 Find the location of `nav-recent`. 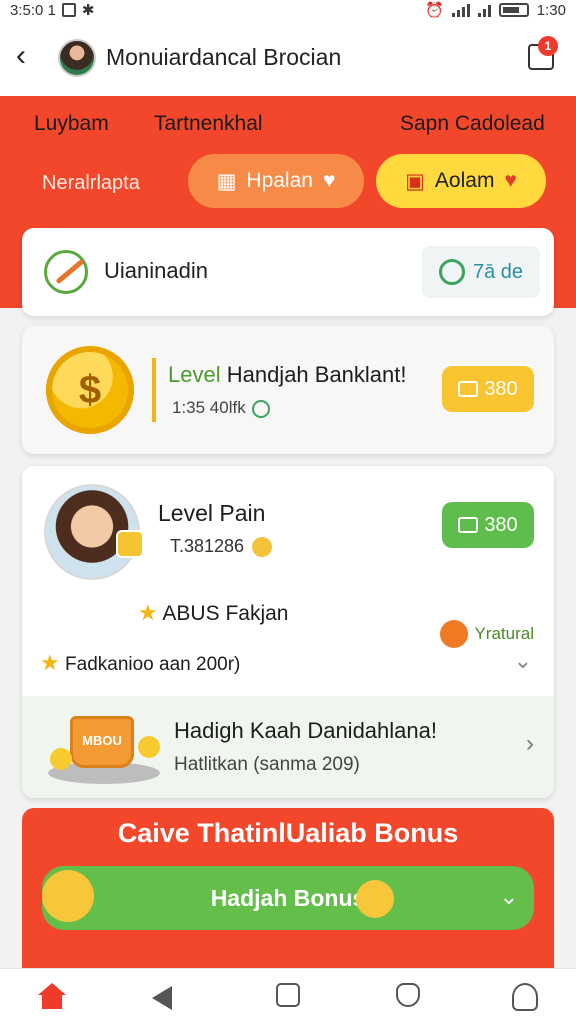

nav-recent is located at coordinates (291, 998).